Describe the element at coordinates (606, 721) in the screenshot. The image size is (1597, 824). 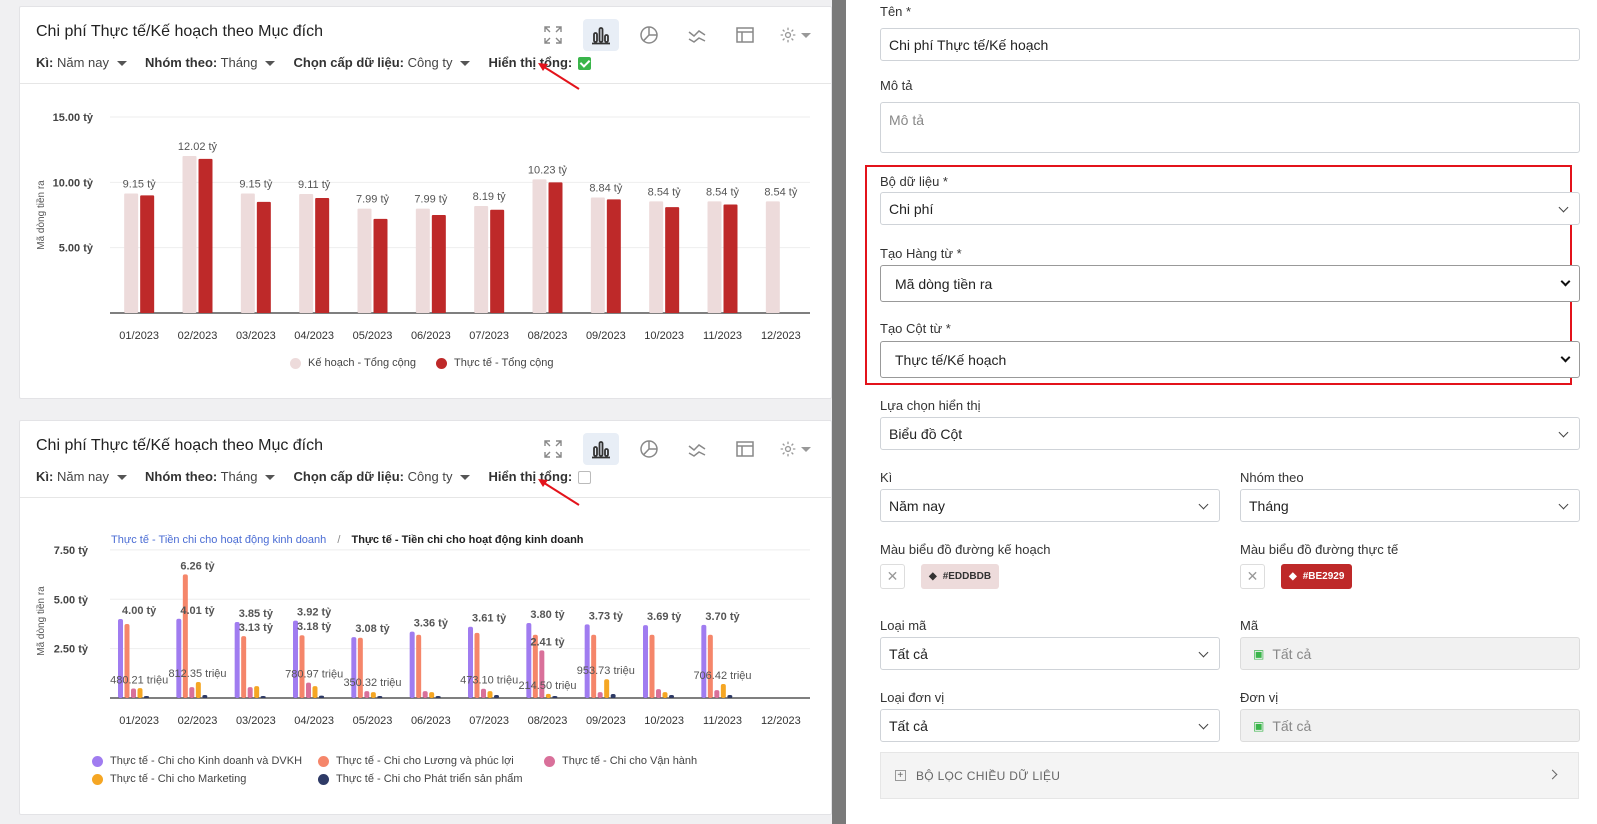
I see `x-tick-label: 09/2023` at that location.